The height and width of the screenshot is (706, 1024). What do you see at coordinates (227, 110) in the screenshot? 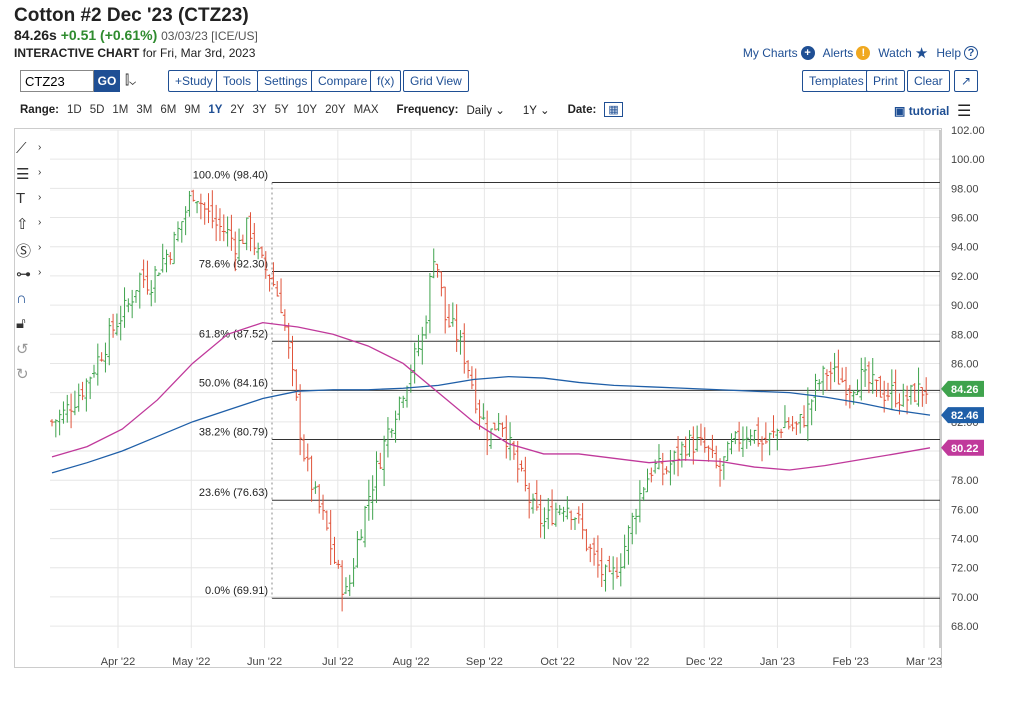
I see `range-options: 1D 5D 1M 3M 6M 9M 1Y 2Y 3Y 5Y 10Y 20Y MAX` at bounding box center [227, 110].